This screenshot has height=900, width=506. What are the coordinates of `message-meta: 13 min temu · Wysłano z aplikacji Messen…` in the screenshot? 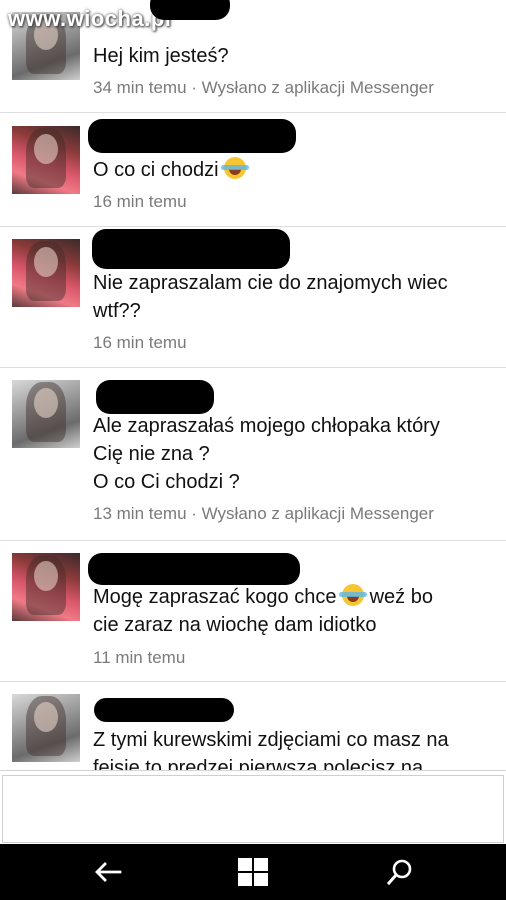 It's located at (263, 514).